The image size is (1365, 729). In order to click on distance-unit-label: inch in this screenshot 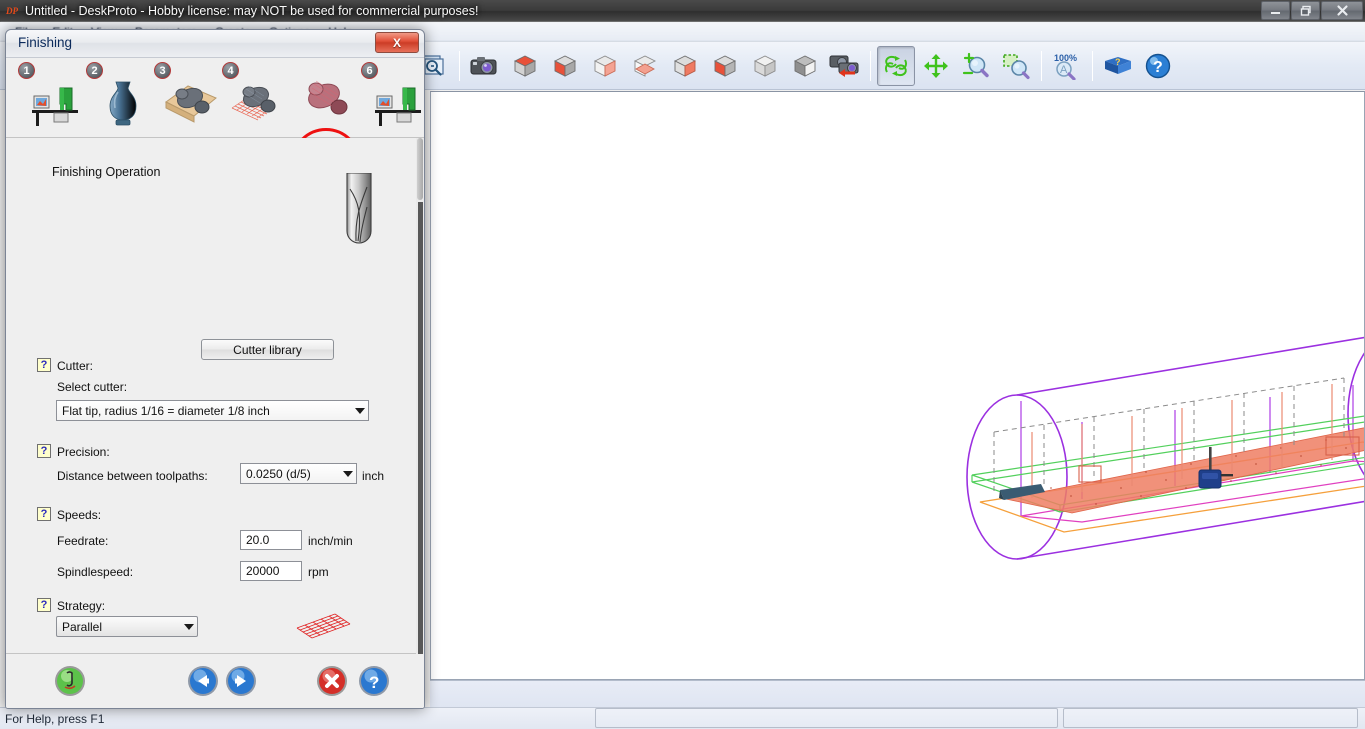, I will do `click(373, 476)`.